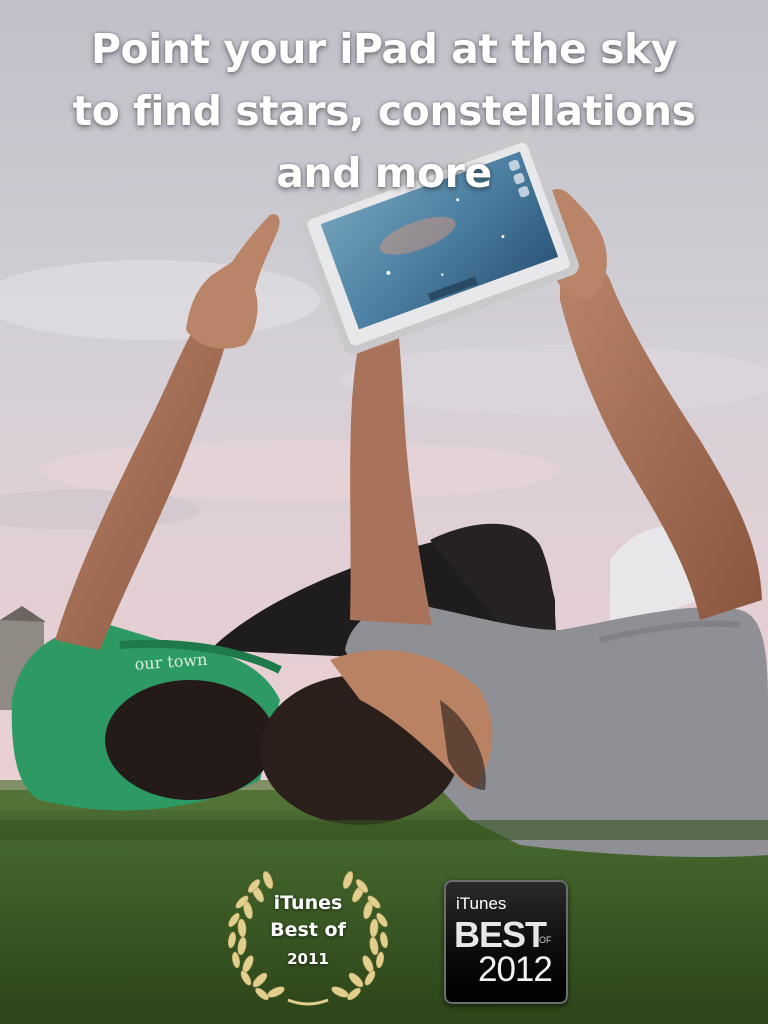 This screenshot has height=1024, width=768. I want to click on laurel-year: 2011, so click(308, 959).